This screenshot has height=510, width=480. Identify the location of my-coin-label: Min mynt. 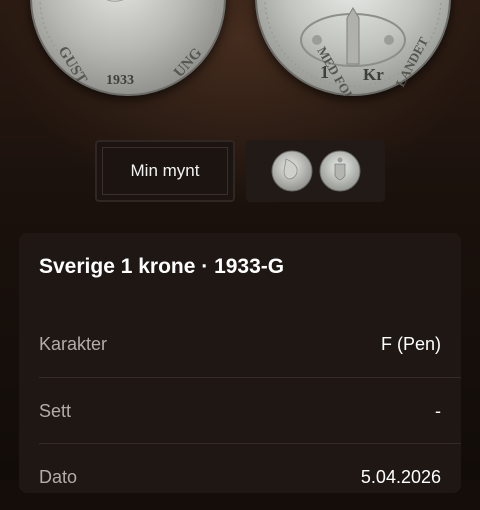
(165, 171).